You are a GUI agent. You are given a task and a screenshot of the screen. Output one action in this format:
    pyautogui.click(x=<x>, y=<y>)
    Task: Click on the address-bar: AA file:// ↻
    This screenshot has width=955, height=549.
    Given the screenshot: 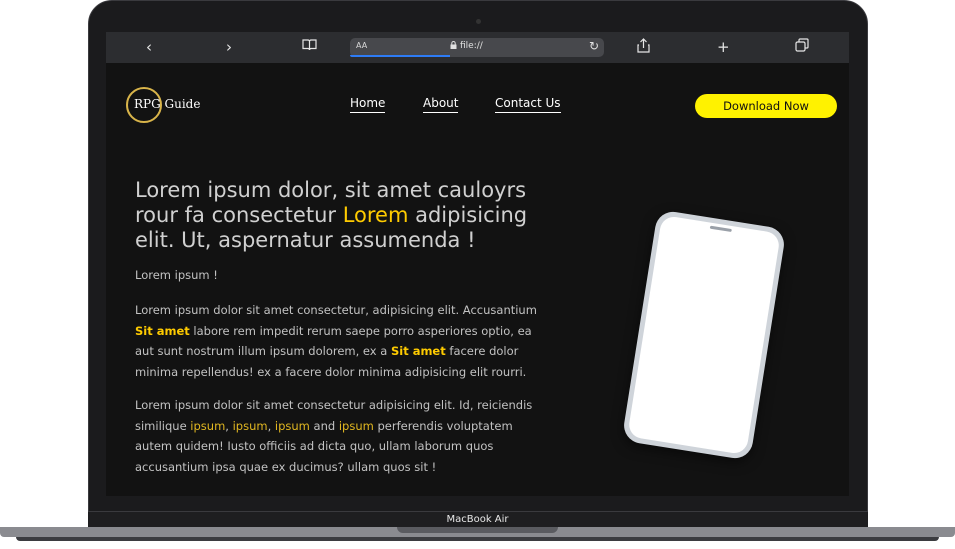 What is the action you would take?
    pyautogui.click(x=477, y=47)
    